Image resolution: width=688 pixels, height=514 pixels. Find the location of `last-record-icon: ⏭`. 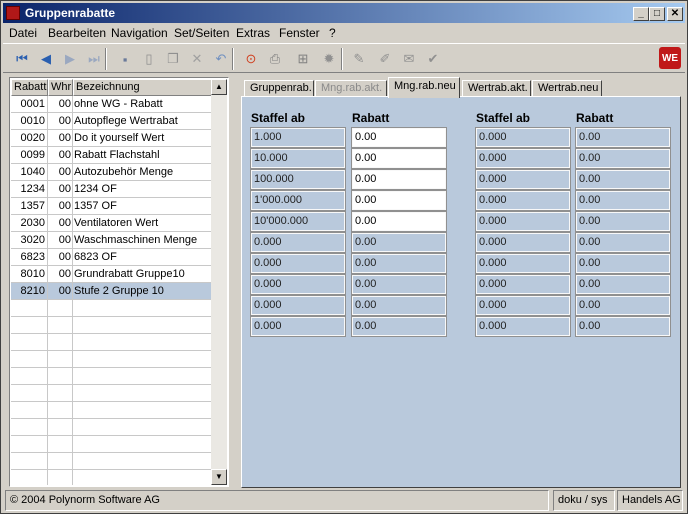

last-record-icon: ⏭ is located at coordinates (94, 59).